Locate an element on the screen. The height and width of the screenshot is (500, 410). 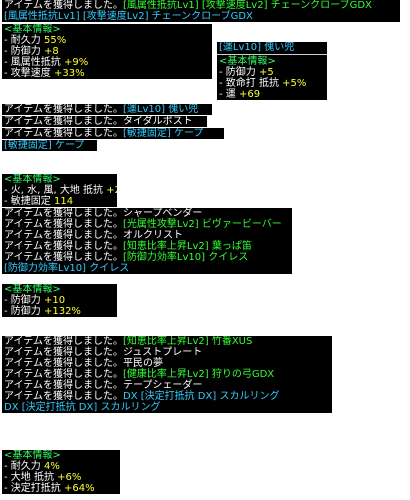
log-line: アイテムを獲得しました。DX [決定打抵抗 DX] スカルリング is located at coordinates (142, 396).